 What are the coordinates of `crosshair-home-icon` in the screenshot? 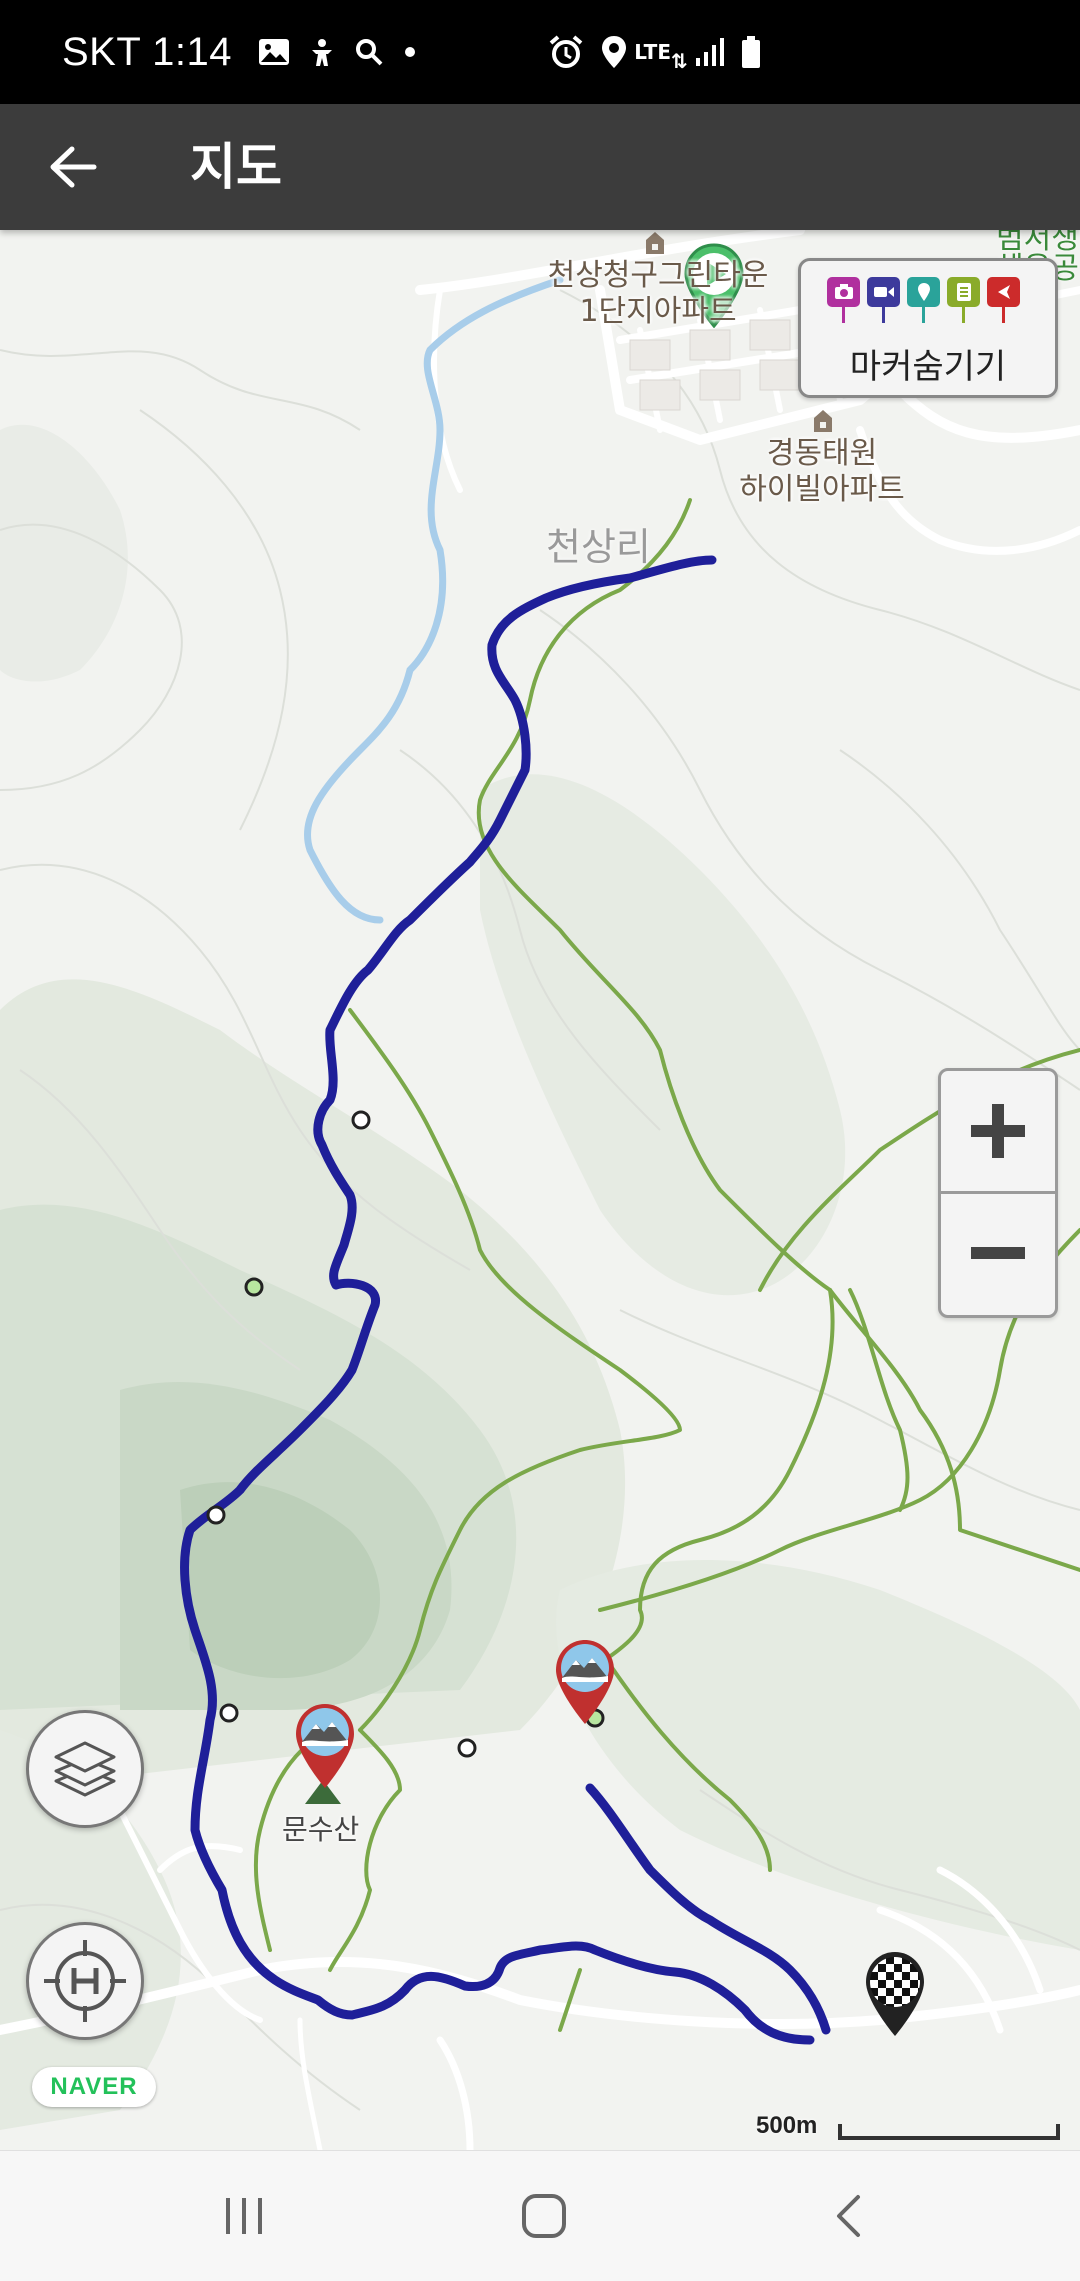 It's located at (85, 1981).